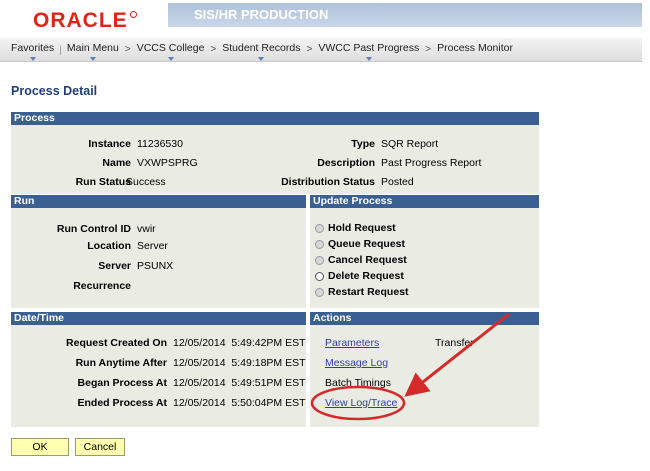 The image size is (650, 471). What do you see at coordinates (328, 182) in the screenshot?
I see `distribution-status-label: Distribution Status` at bounding box center [328, 182].